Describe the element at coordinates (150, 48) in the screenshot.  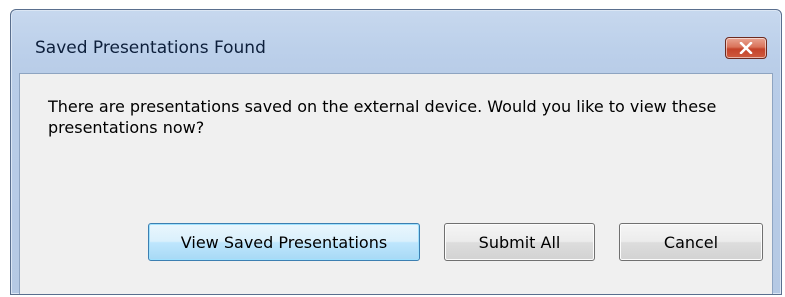
I see `dialog-title: Saved Presentations Found` at that location.